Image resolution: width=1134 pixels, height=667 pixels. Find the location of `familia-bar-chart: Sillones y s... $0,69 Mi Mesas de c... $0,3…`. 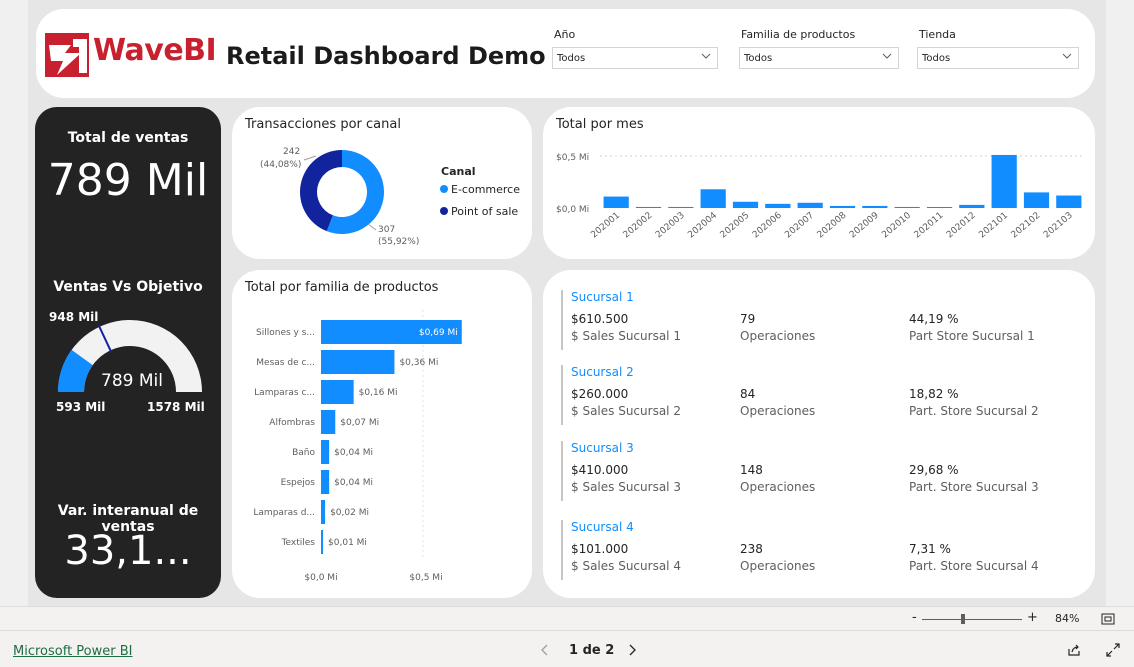

familia-bar-chart: Sillones y s... $0,69 Mi Mesas de c... $0,3… is located at coordinates (382, 450).